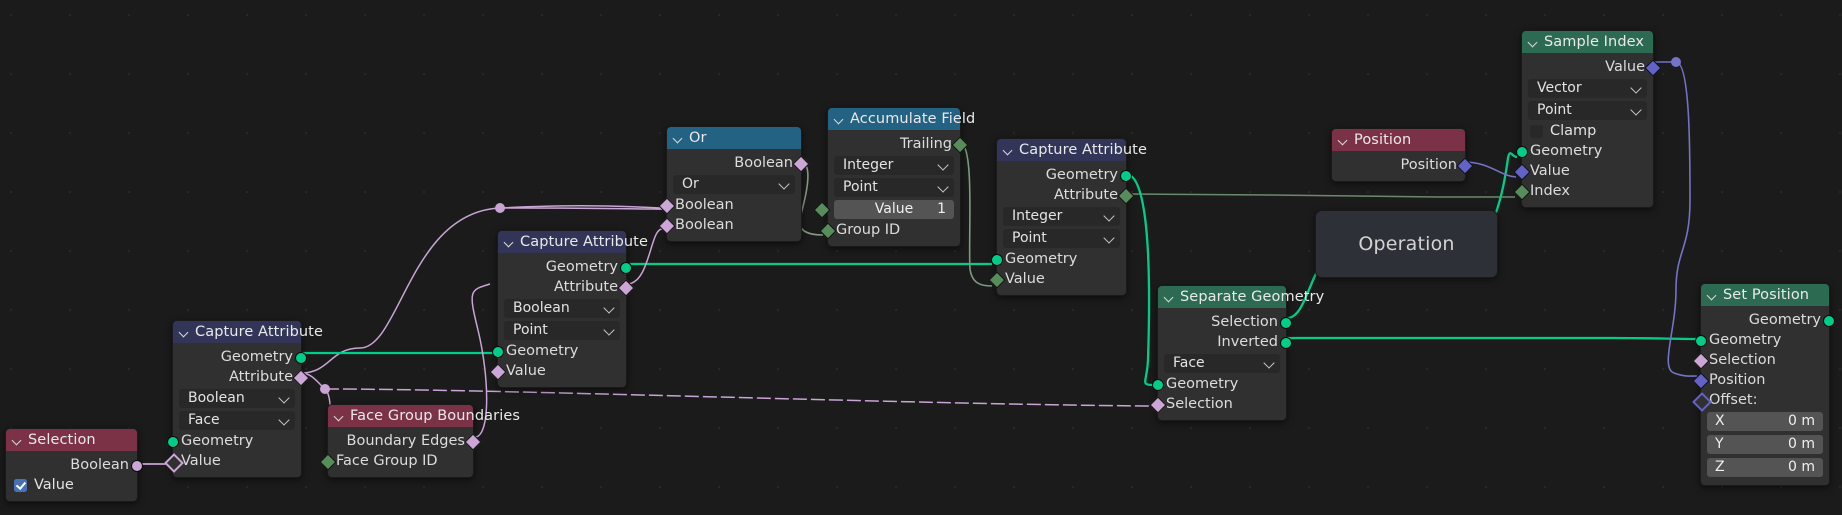 The width and height of the screenshot is (1842, 515). Describe the element at coordinates (473, 442) in the screenshot. I see `socket-boundary-edges-output` at that location.